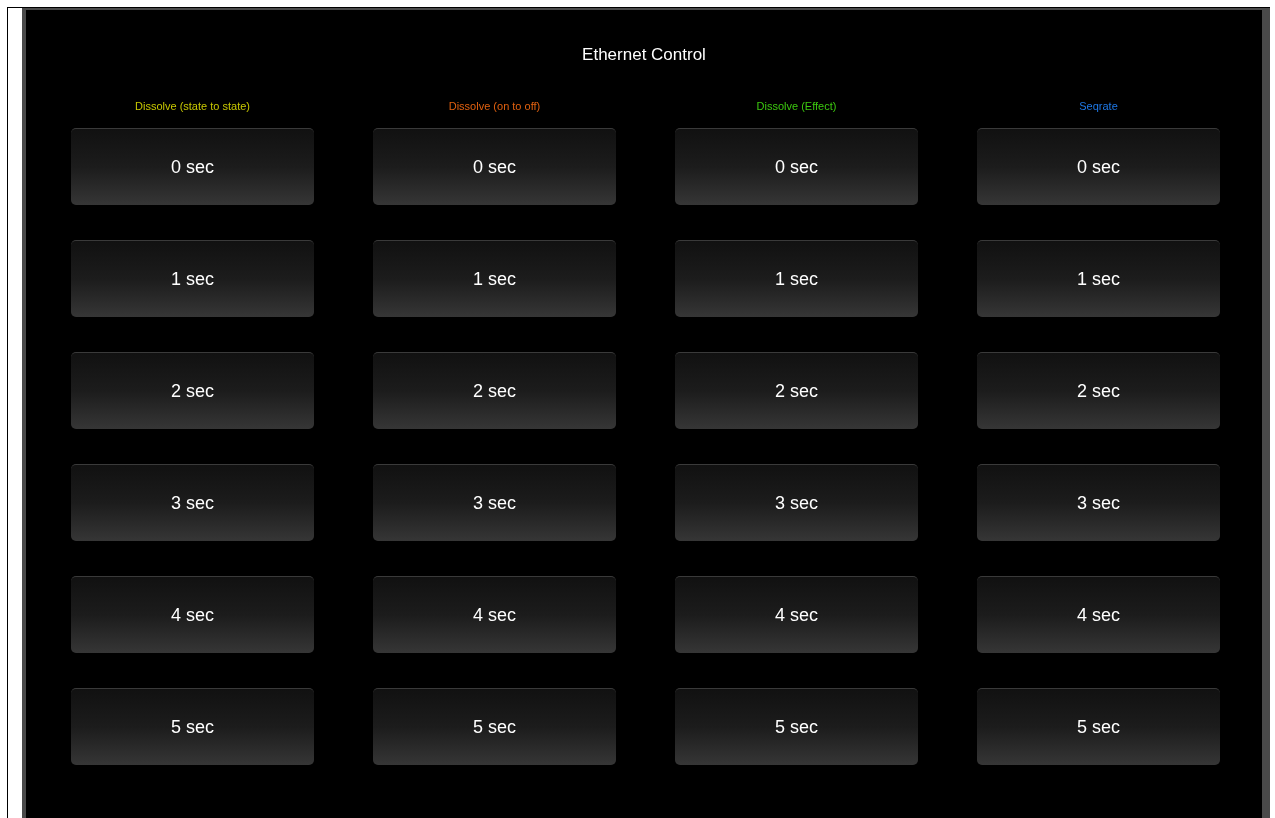 This screenshot has width=1275, height=818. What do you see at coordinates (1098, 106) in the screenshot?
I see `column-heading: Seqrate` at bounding box center [1098, 106].